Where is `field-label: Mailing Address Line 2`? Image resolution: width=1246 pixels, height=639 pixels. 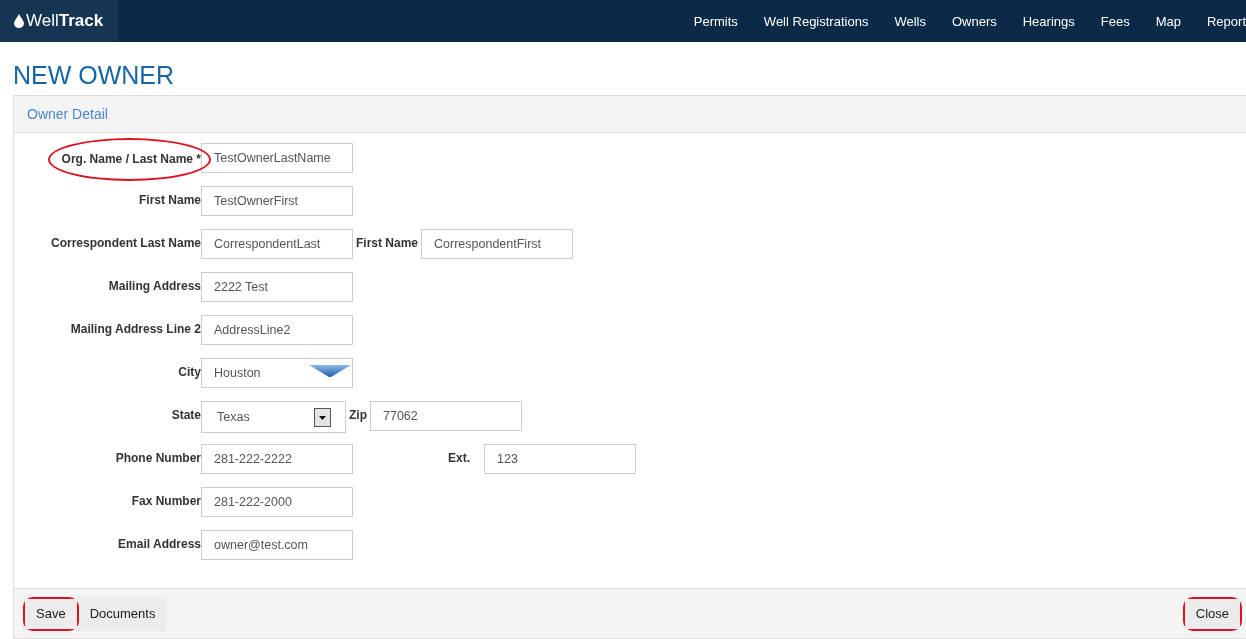
field-label: Mailing Address Line 2 is located at coordinates (135, 329).